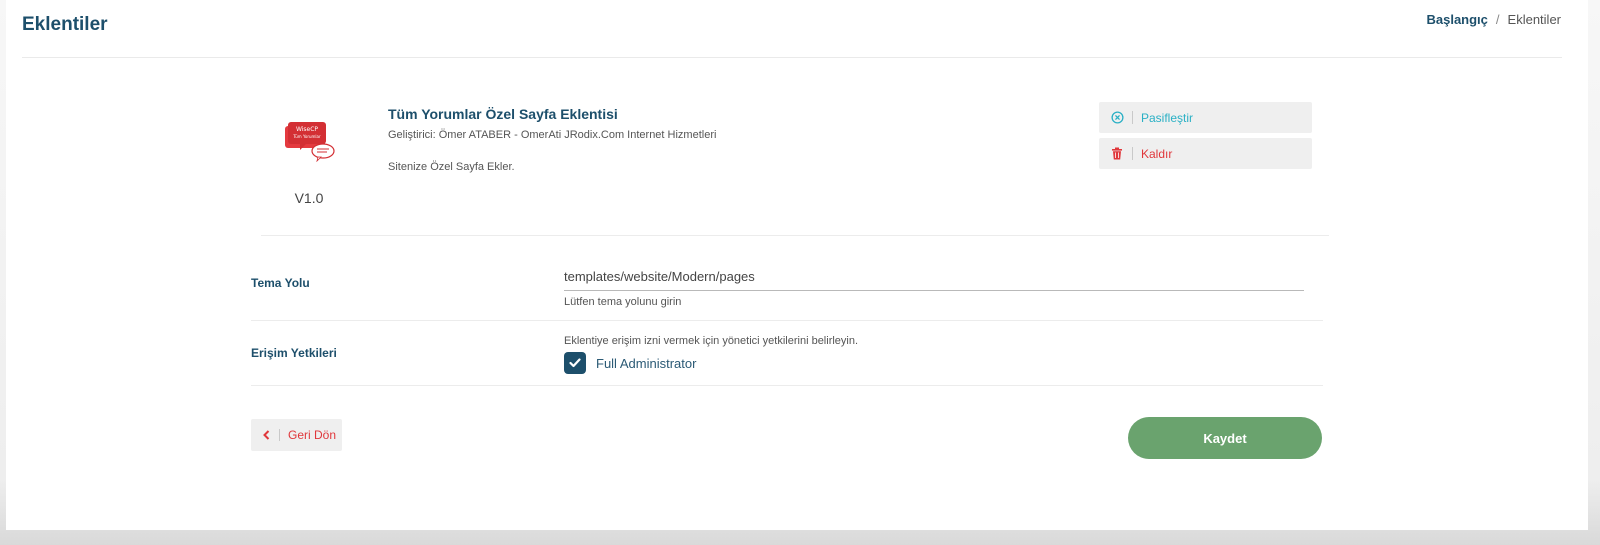 This screenshot has height=545, width=1600. I want to click on plugin-divider, so click(795, 235).